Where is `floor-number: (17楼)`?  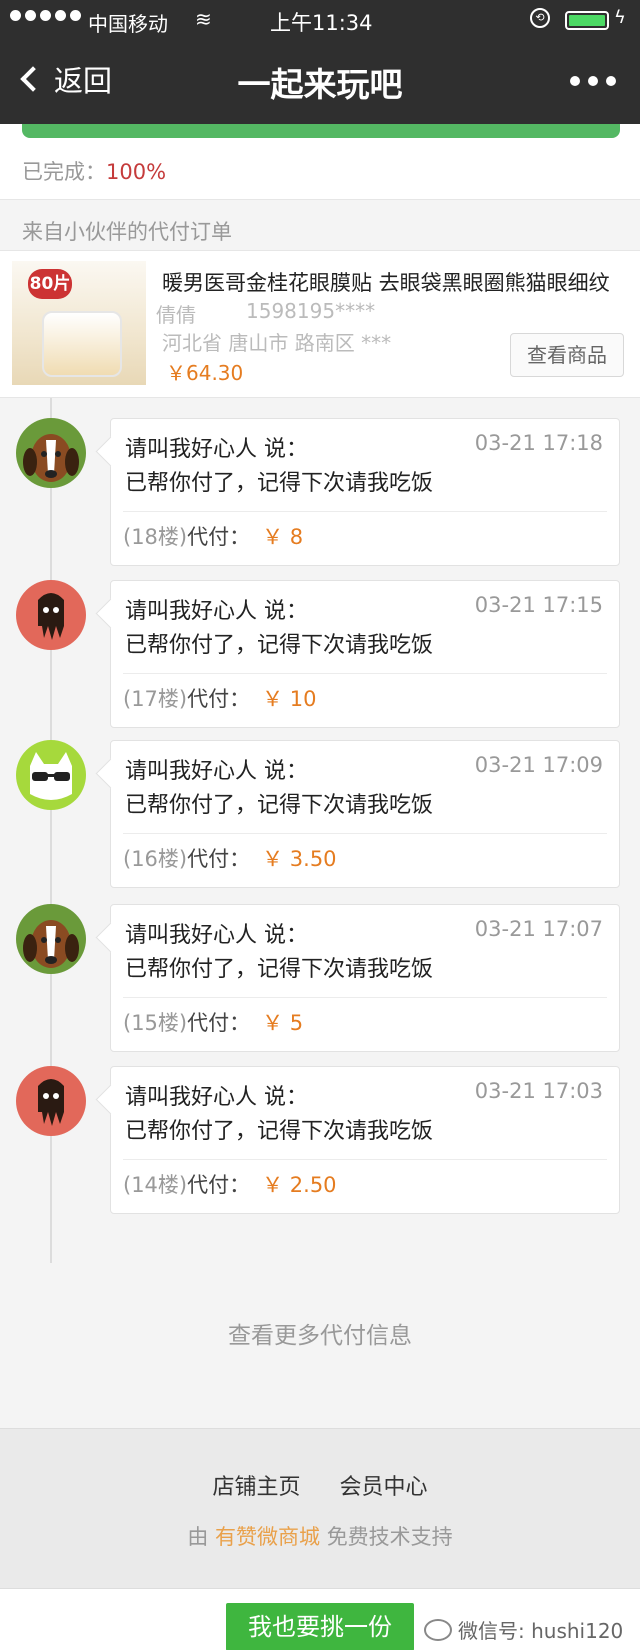 floor-number: (17楼) is located at coordinates (155, 699).